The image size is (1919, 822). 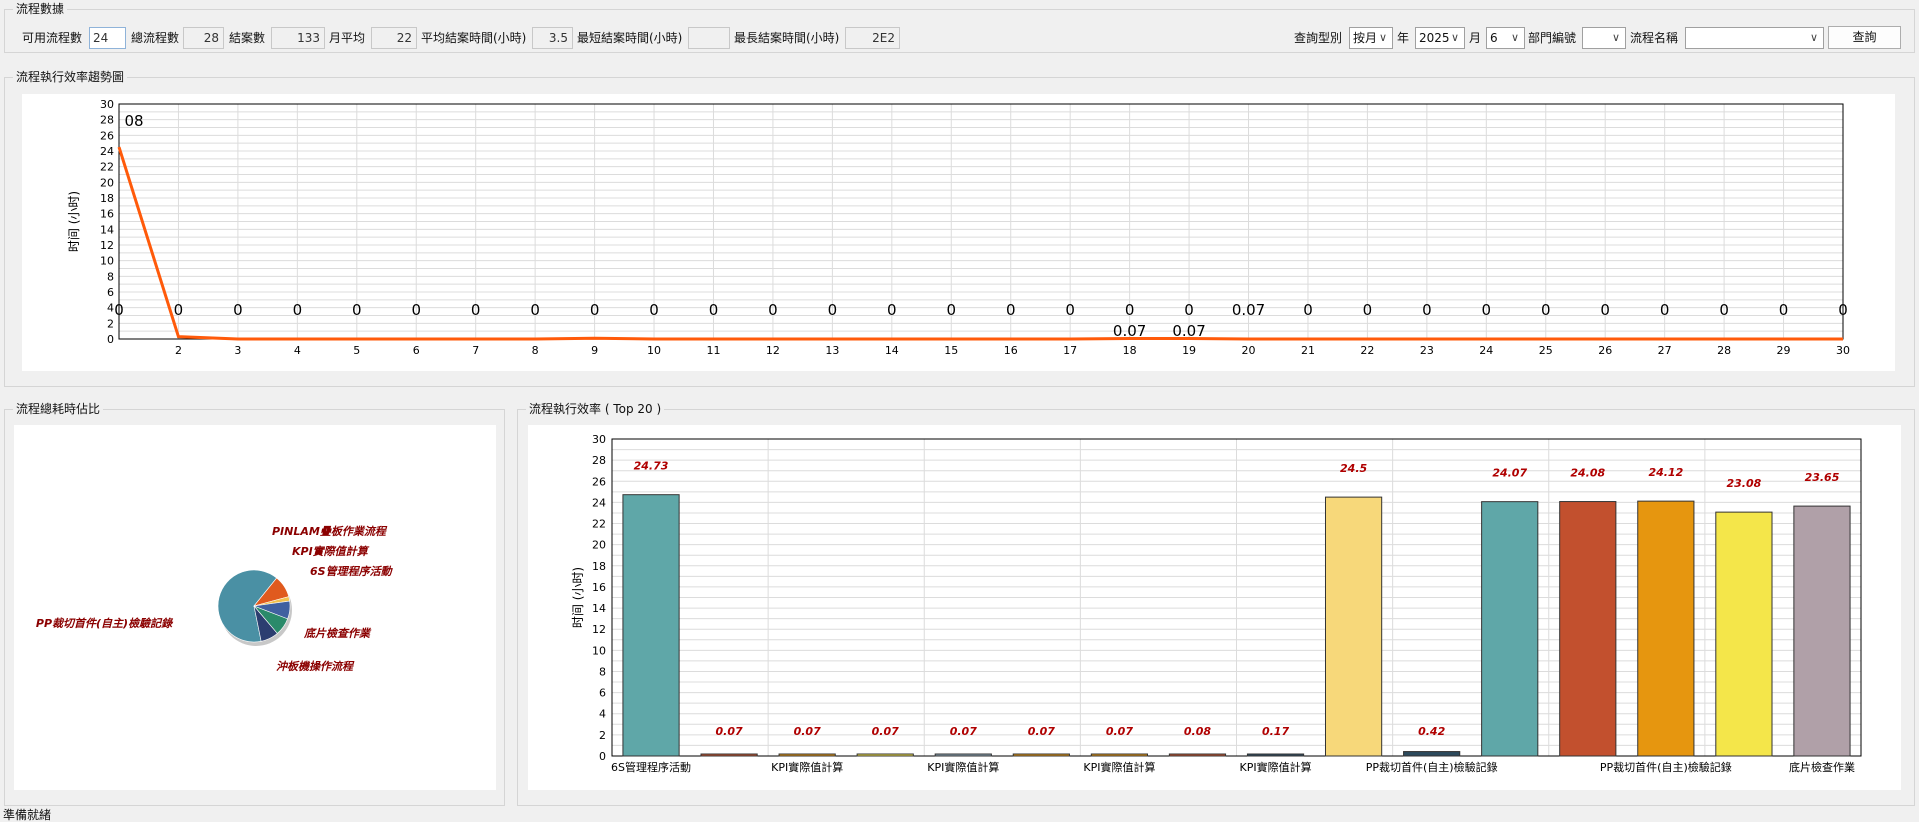 I want to click on y-tick-label: 22, so click(x=599, y=524).